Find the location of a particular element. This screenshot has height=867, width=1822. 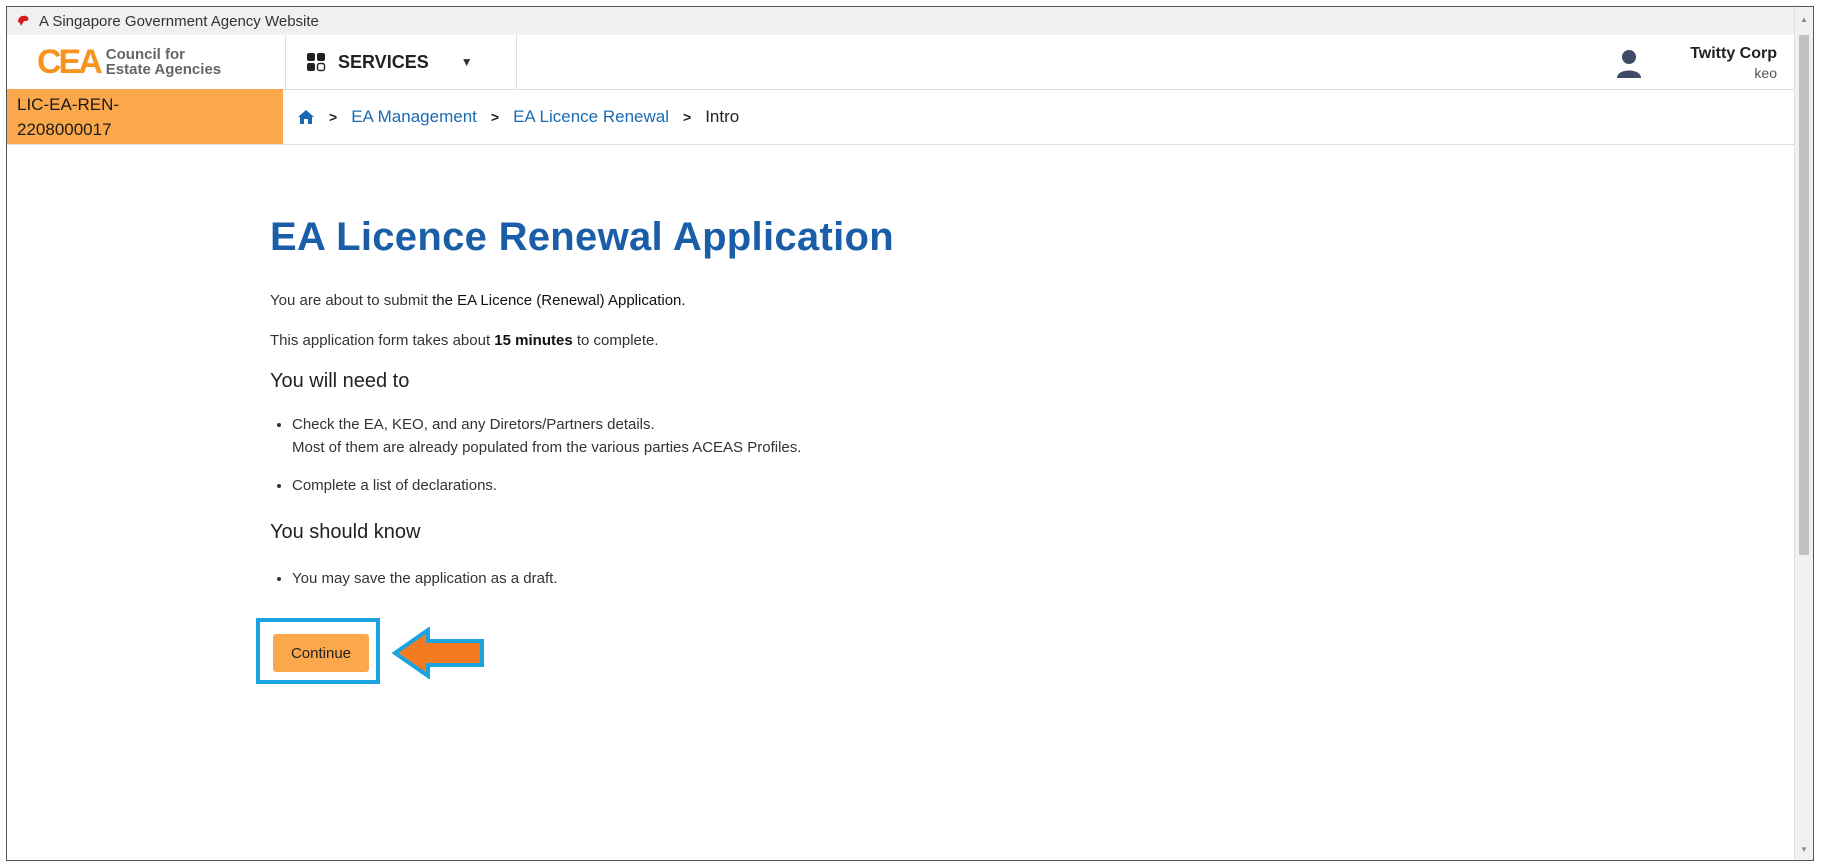

scroll-down-icon: ▼ is located at coordinates (1804, 849).